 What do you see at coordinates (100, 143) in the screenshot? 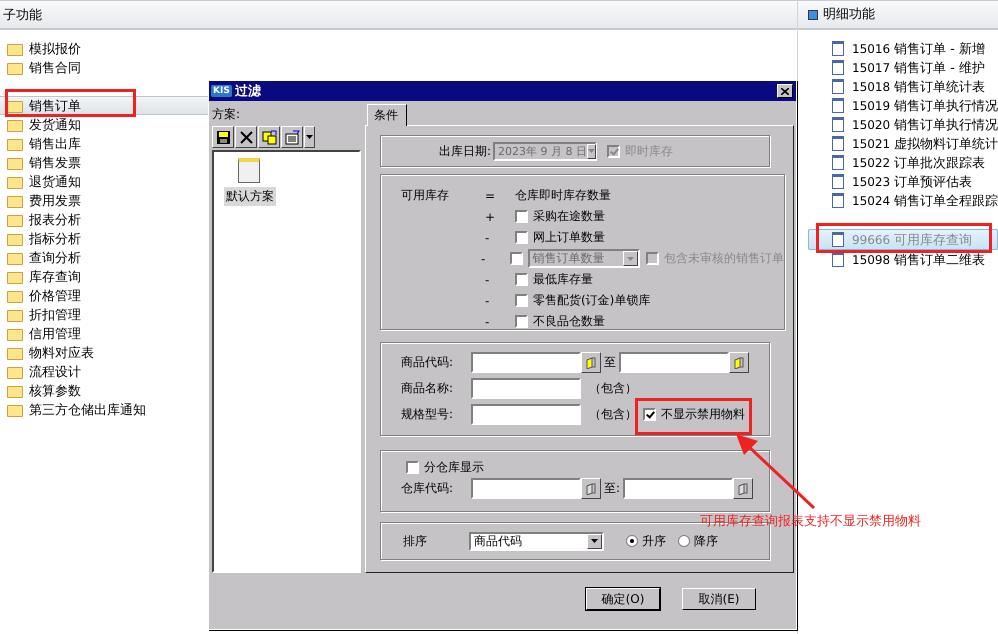
I see `tree-item: 销售出库` at bounding box center [100, 143].